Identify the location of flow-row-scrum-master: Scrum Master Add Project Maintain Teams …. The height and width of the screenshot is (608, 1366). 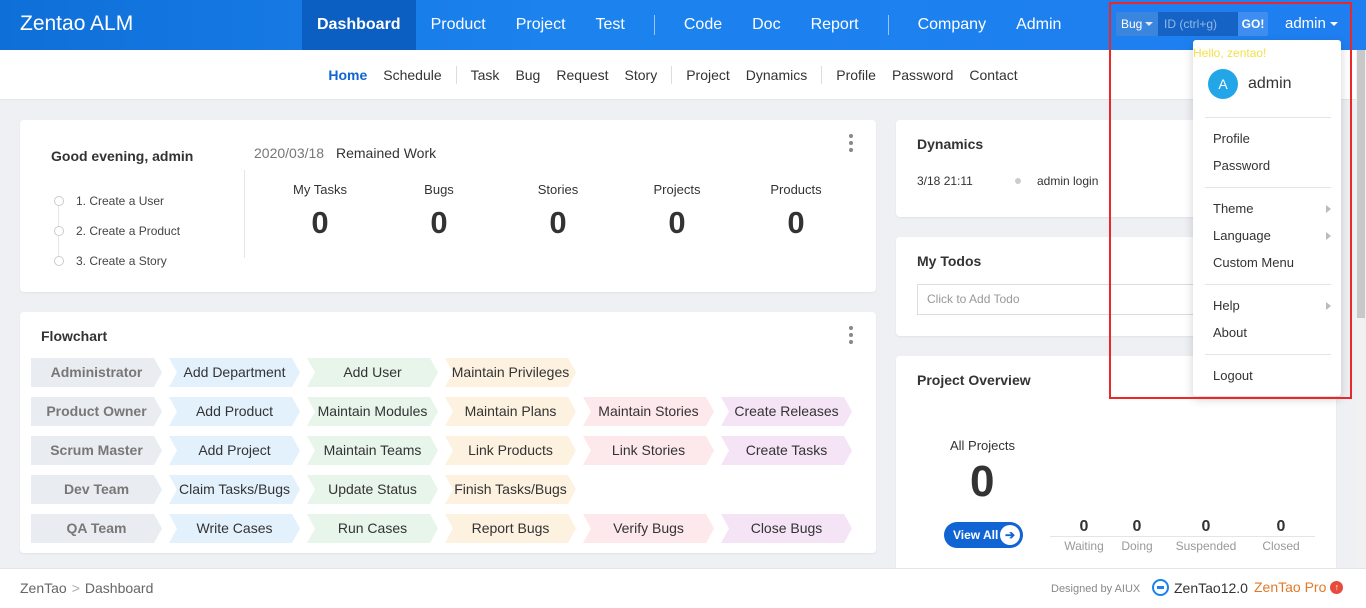
(445, 450).